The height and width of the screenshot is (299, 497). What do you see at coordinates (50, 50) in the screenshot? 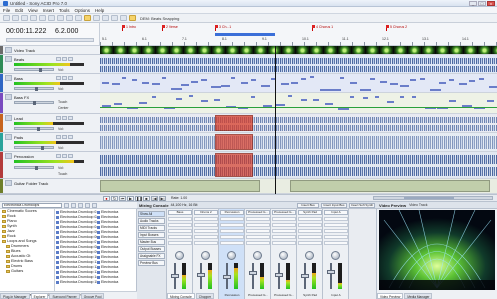
I see `track-header-video: Video Track` at bounding box center [50, 50].